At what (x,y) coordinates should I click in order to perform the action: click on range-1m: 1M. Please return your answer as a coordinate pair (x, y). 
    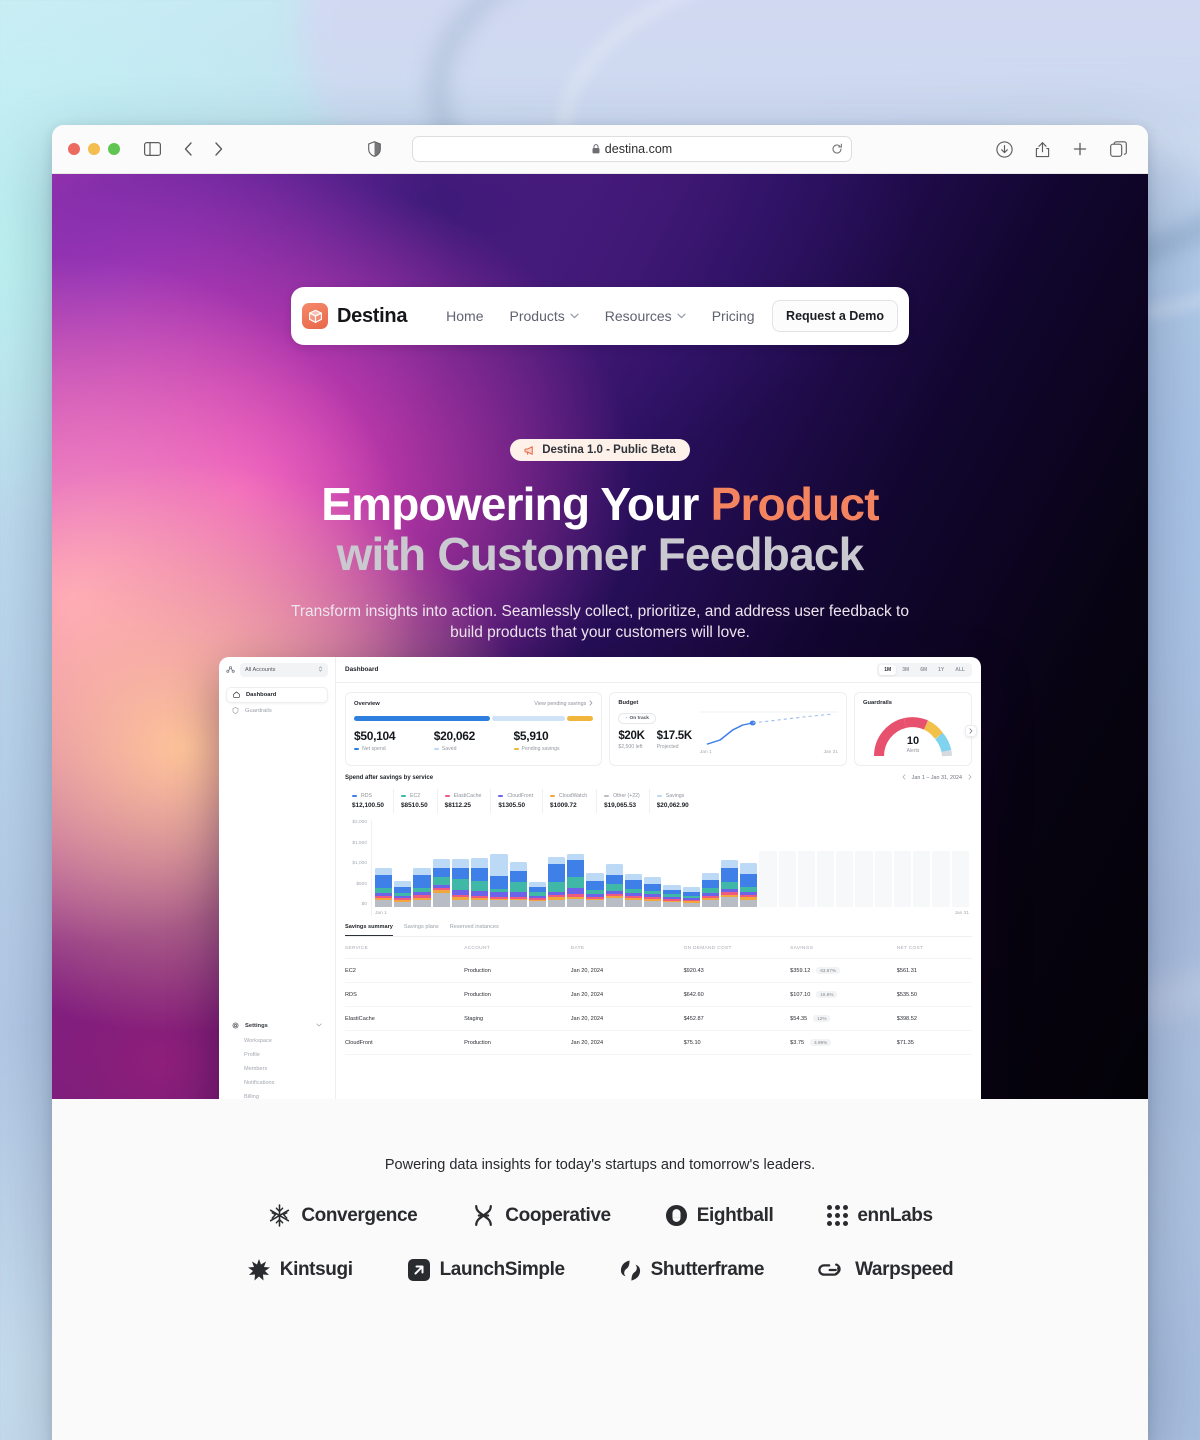
    Looking at the image, I should click on (888, 669).